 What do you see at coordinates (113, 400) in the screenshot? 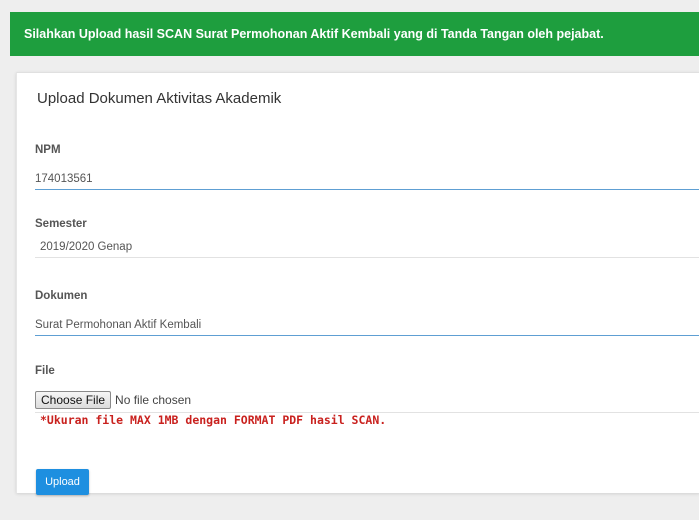
I see `file-input: Choose File No file chosen` at bounding box center [113, 400].